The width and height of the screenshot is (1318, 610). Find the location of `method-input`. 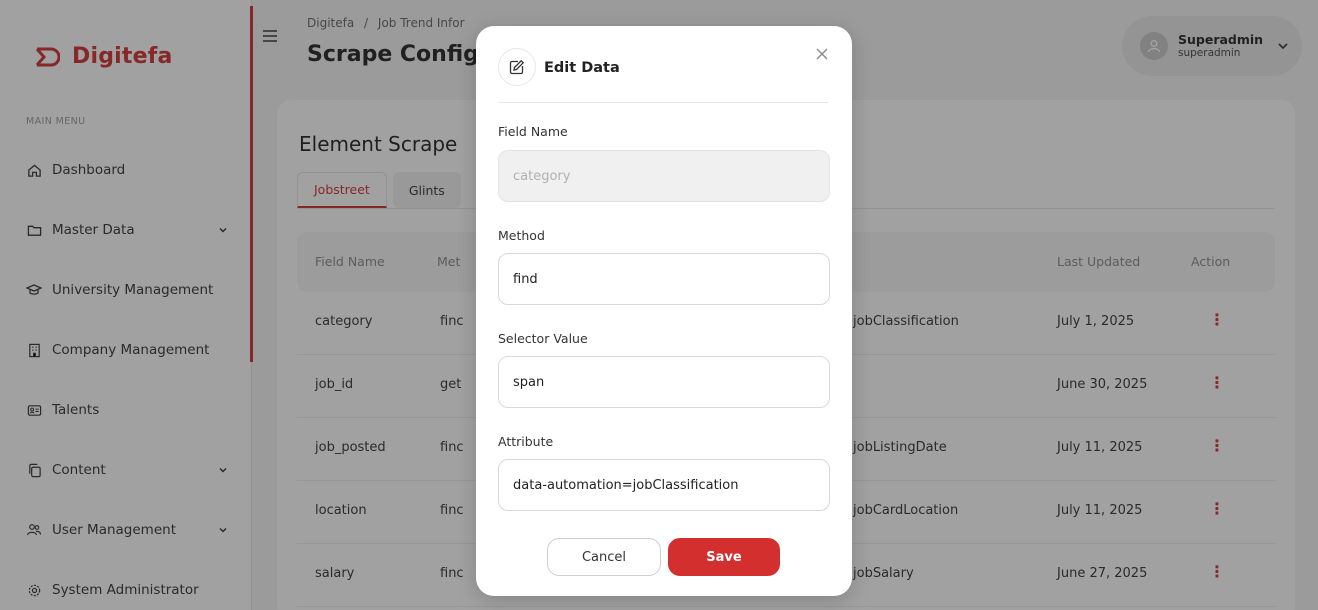

method-input is located at coordinates (664, 279).